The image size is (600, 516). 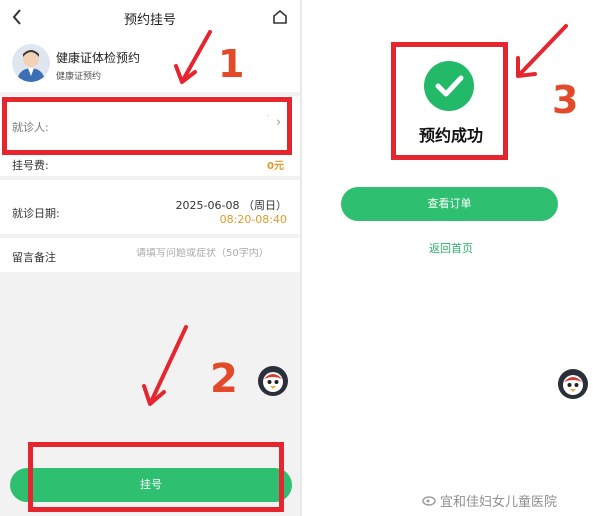 I want to click on step-number-1: 1, so click(x=231, y=64).